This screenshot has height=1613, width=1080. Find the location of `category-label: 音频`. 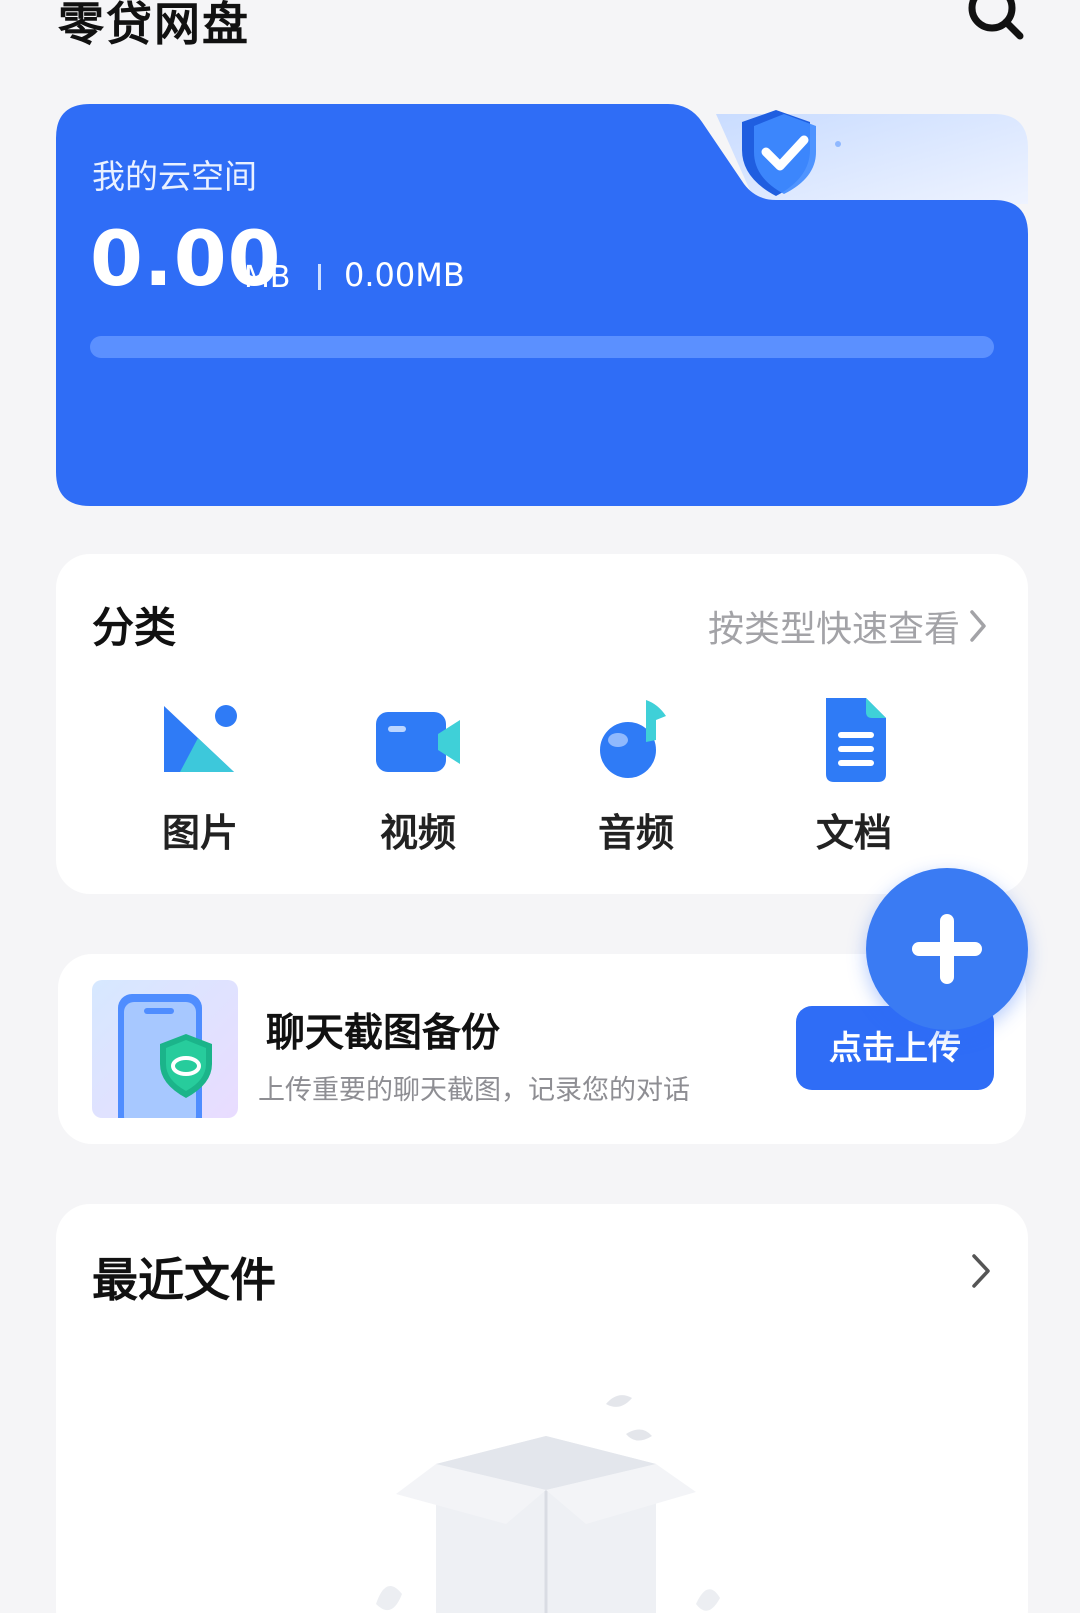

category-label: 音频 is located at coordinates (635, 833).